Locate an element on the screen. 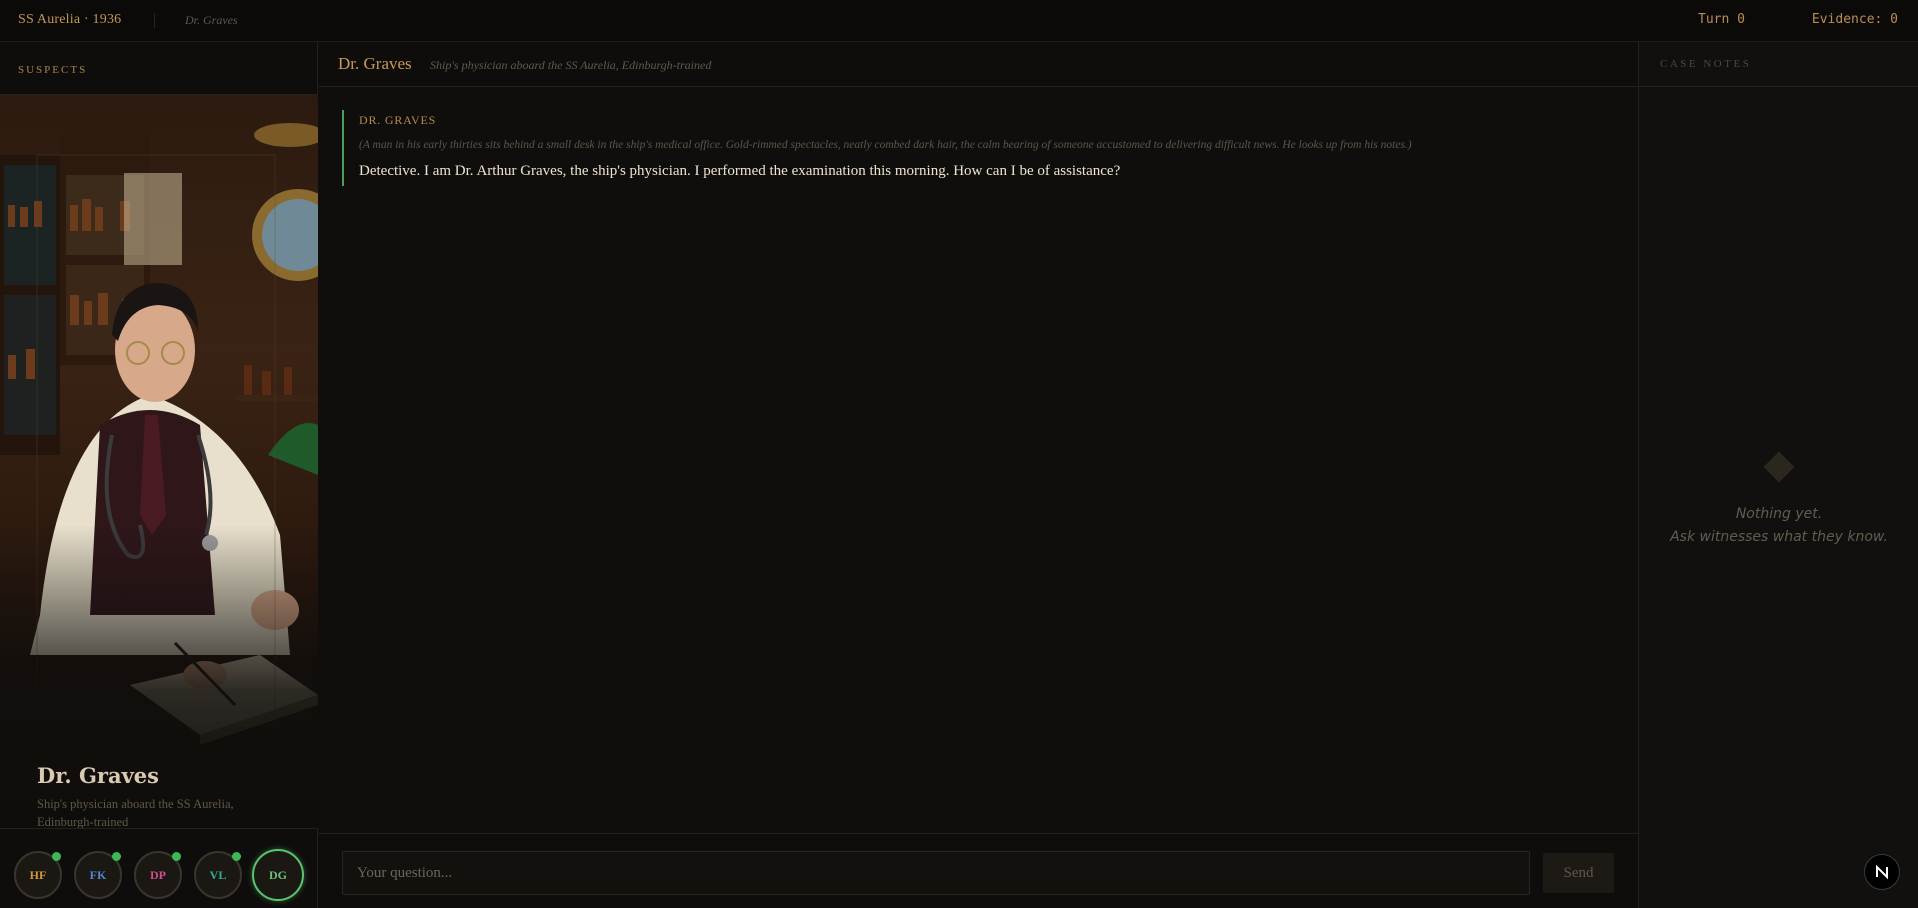 Image resolution: width=1918 pixels, height=908 pixels. n-glyph-icon is located at coordinates (1882, 872).